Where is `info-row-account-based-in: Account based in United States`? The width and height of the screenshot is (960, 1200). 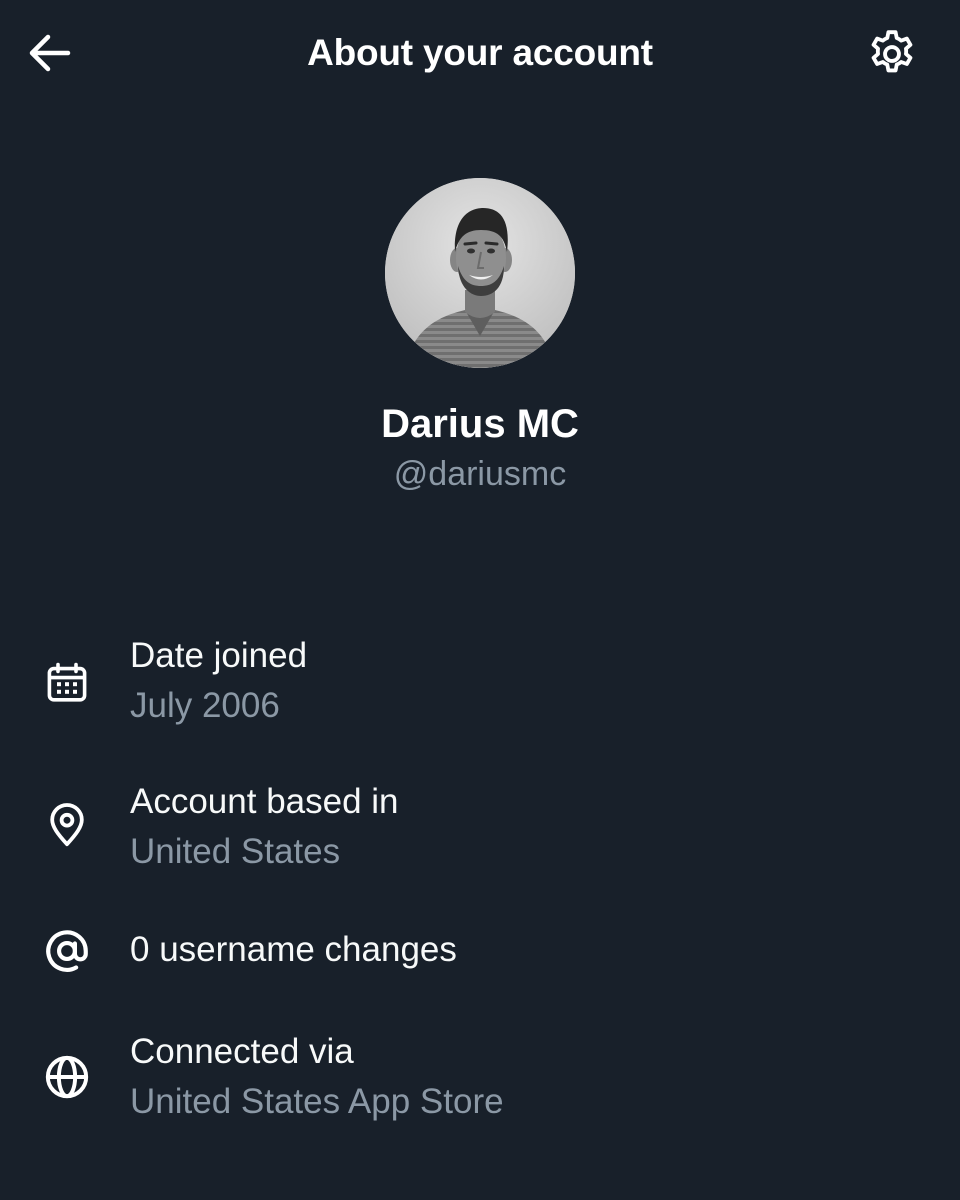 info-row-account-based-in: Account based in United States is located at coordinates (480, 831).